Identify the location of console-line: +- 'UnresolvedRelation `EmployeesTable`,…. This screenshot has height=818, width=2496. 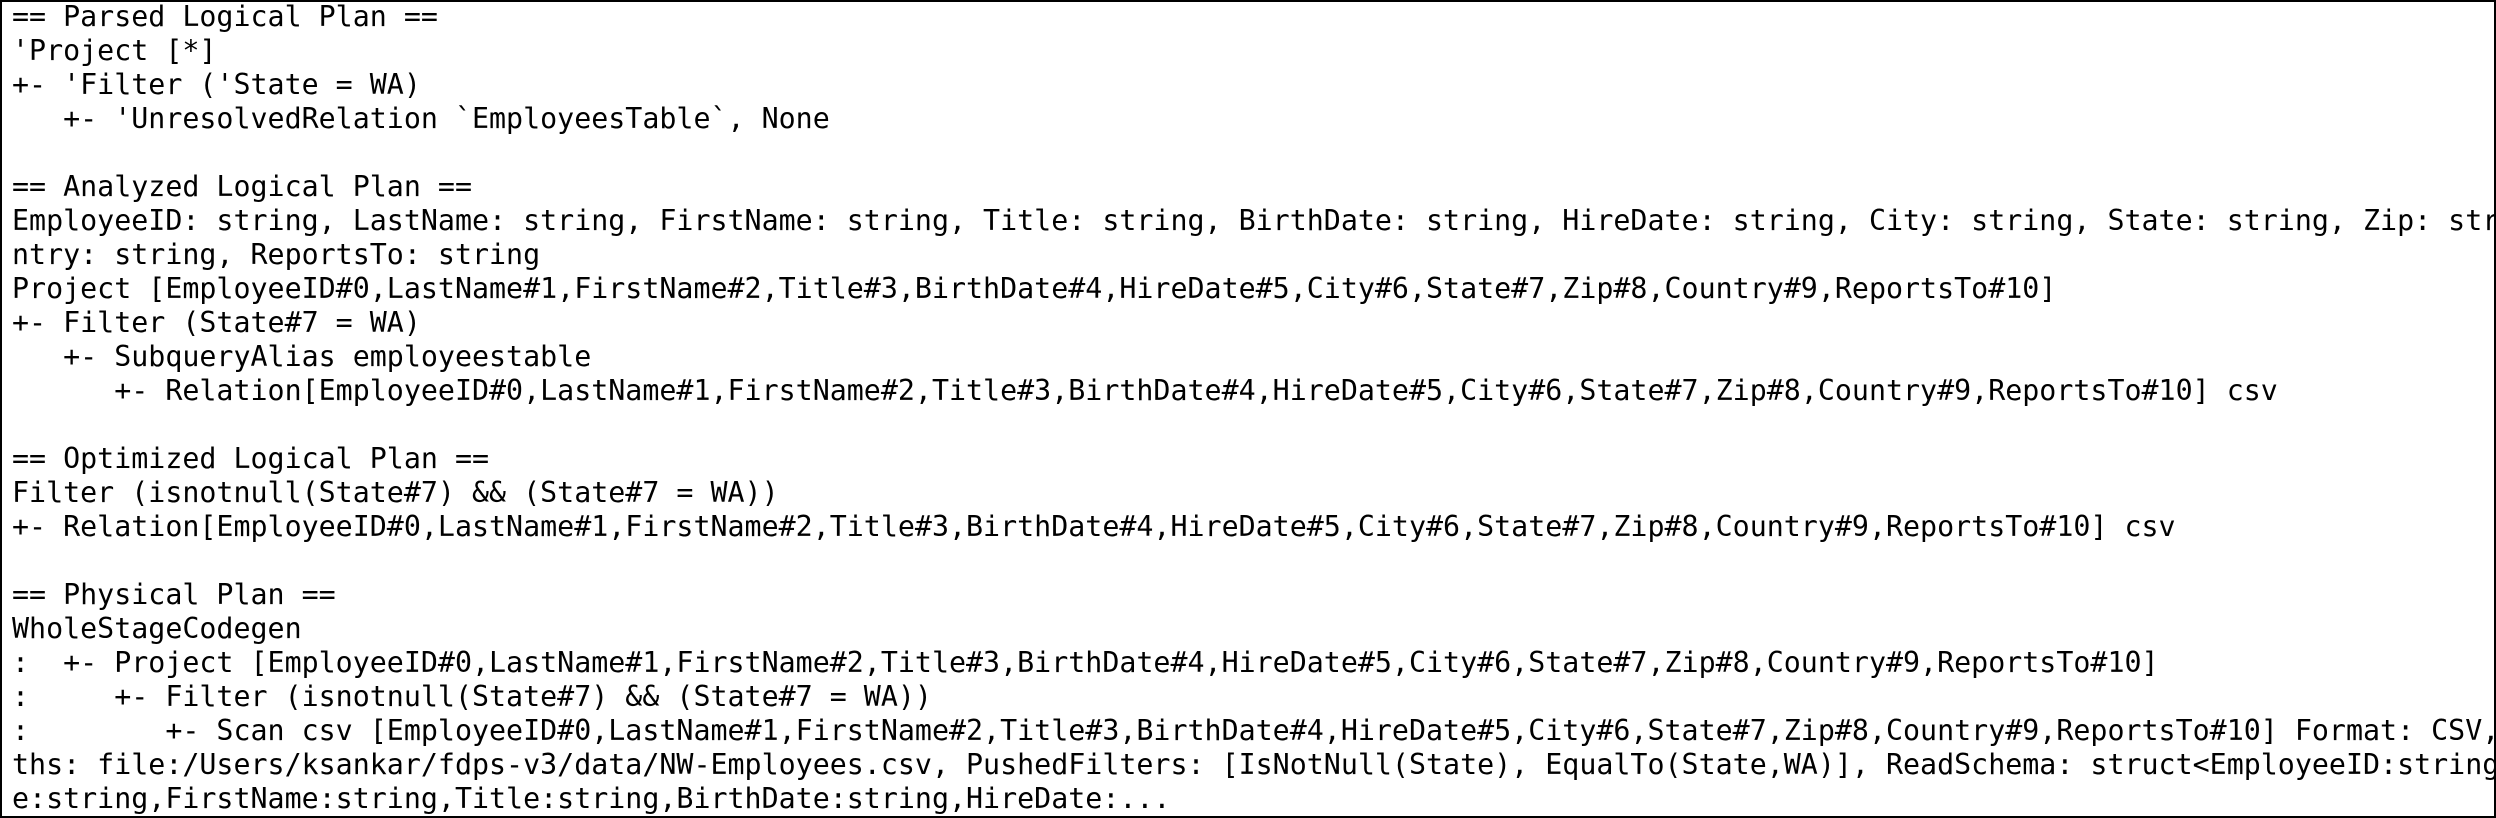
(421, 118).